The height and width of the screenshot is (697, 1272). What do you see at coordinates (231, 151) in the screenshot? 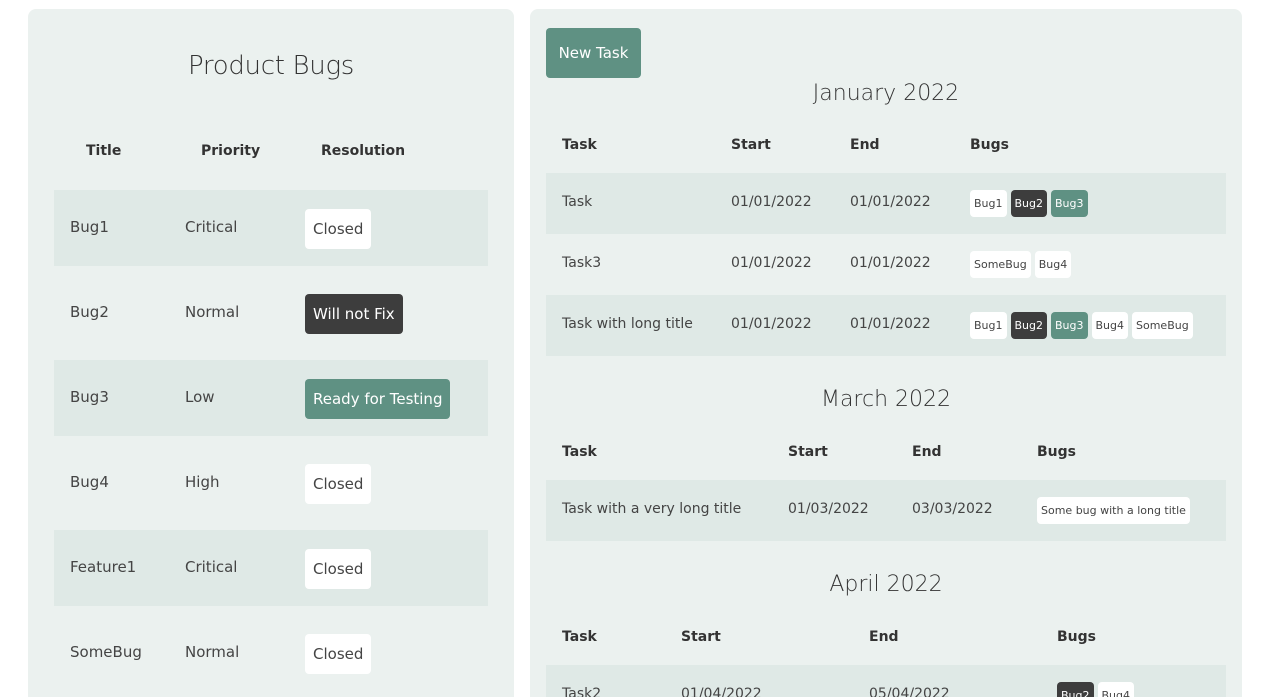
I see `col-priority-header: Priority` at bounding box center [231, 151].